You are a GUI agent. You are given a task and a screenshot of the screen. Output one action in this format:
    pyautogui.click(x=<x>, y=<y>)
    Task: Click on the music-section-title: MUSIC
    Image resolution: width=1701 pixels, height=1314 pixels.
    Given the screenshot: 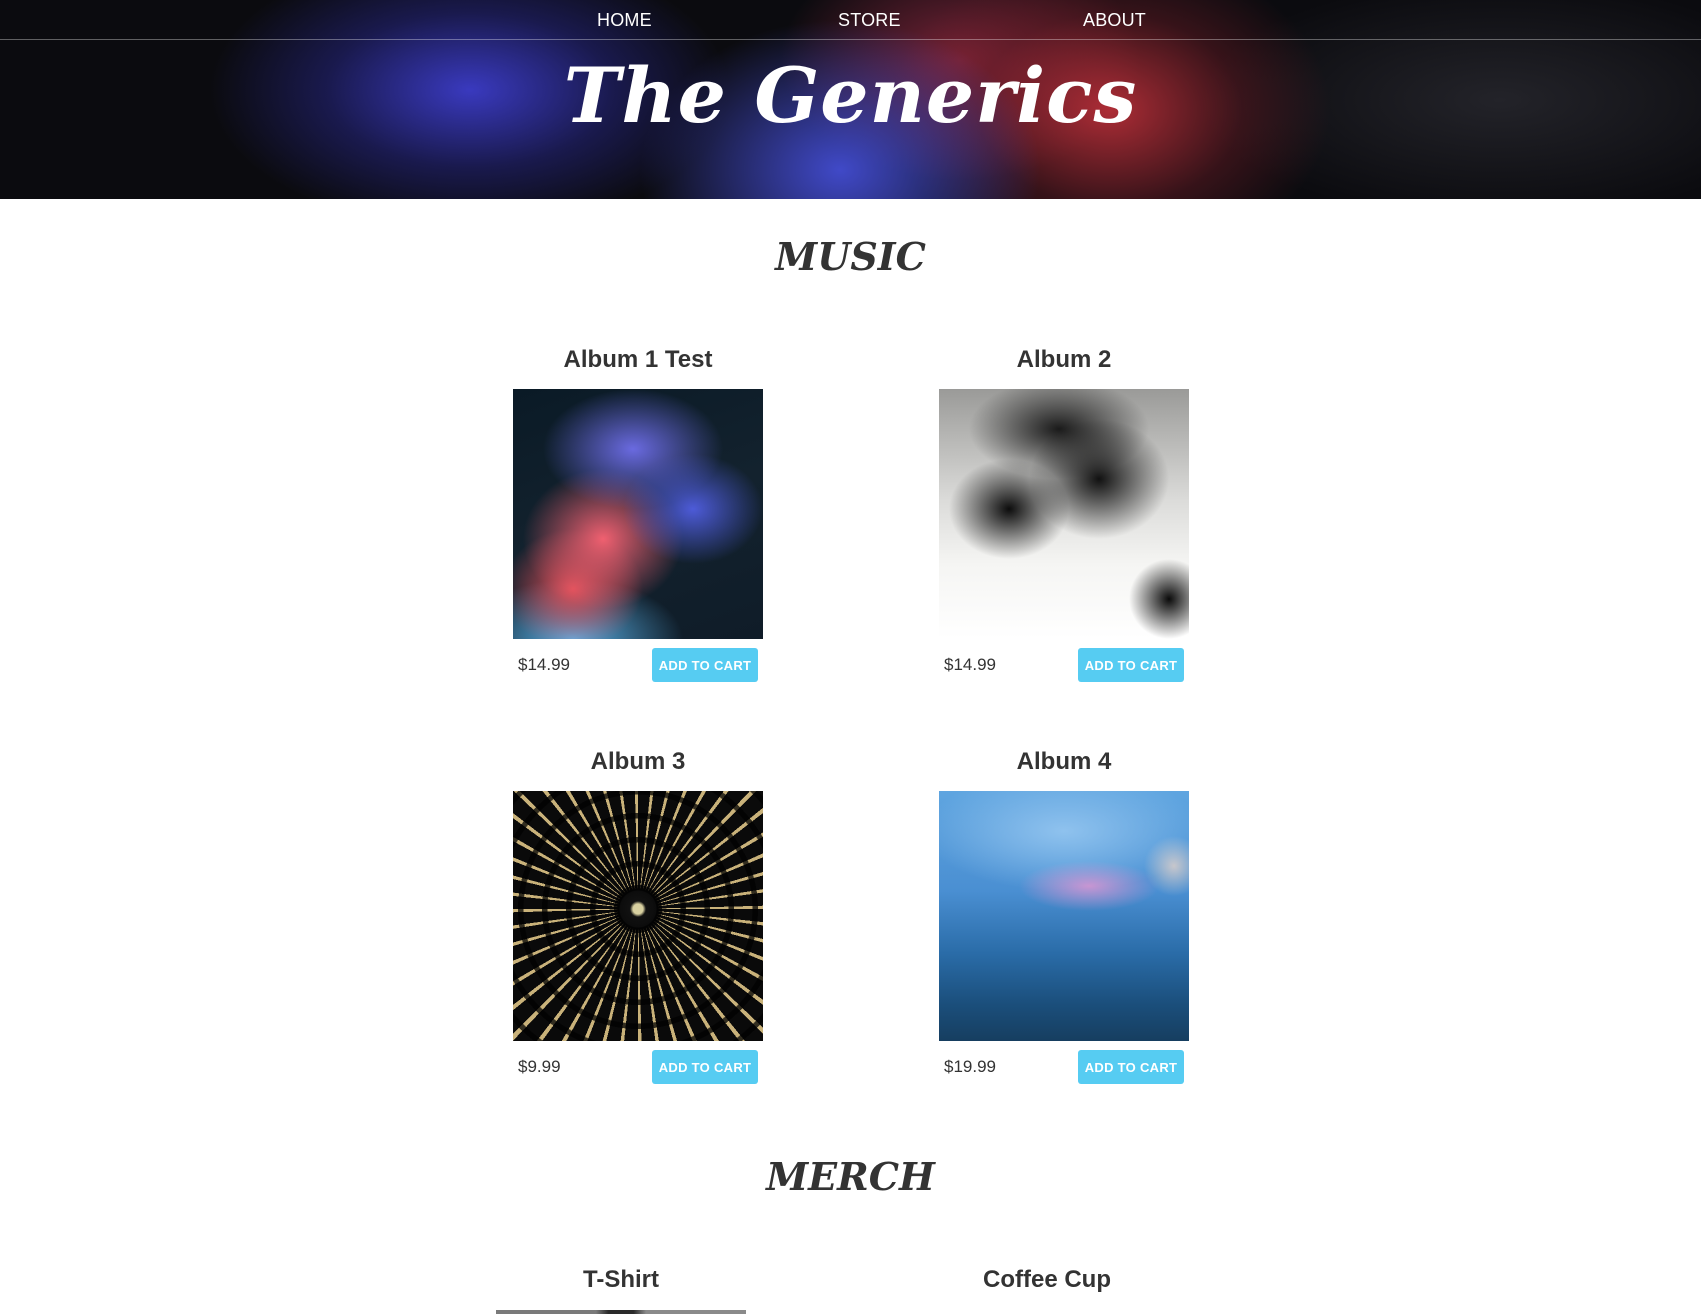 What is the action you would take?
    pyautogui.click(x=850, y=256)
    